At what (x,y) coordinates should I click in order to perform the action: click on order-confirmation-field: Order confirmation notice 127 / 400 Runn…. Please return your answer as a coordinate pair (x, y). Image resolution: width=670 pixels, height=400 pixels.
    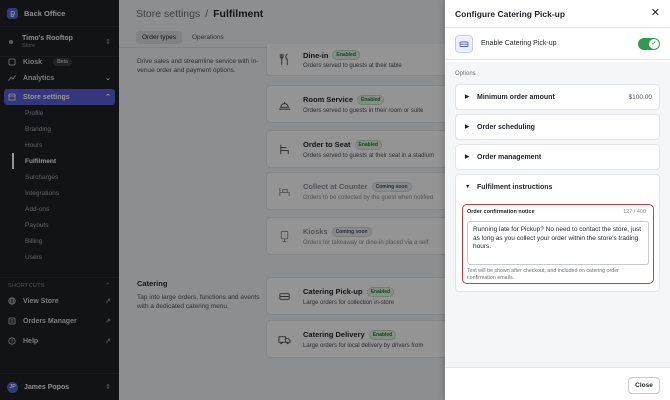
    Looking at the image, I should click on (558, 244).